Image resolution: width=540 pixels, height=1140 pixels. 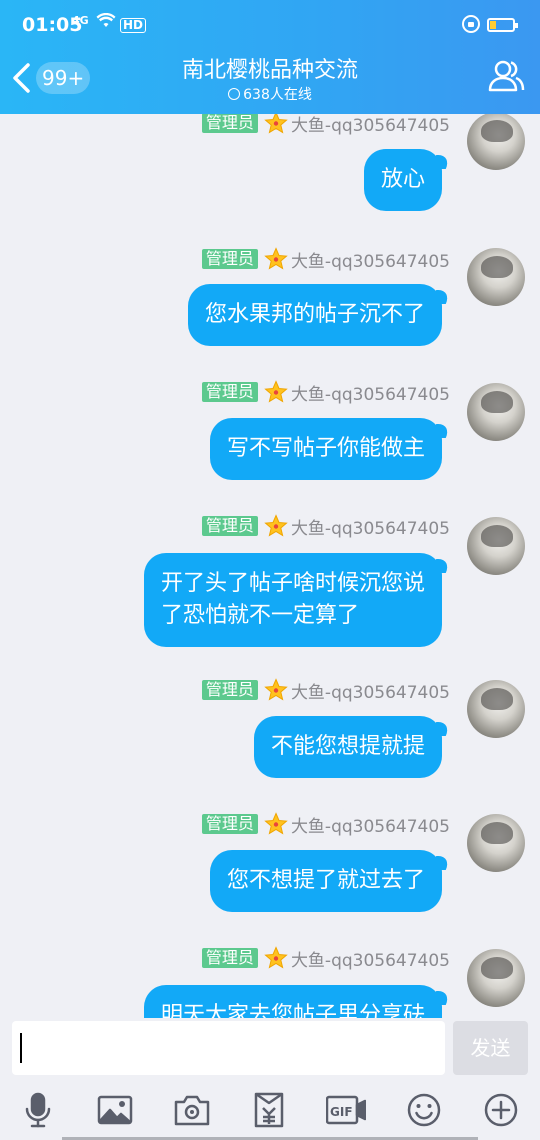 I want to click on chat-toolbar: GIF, so click(x=270, y=1111).